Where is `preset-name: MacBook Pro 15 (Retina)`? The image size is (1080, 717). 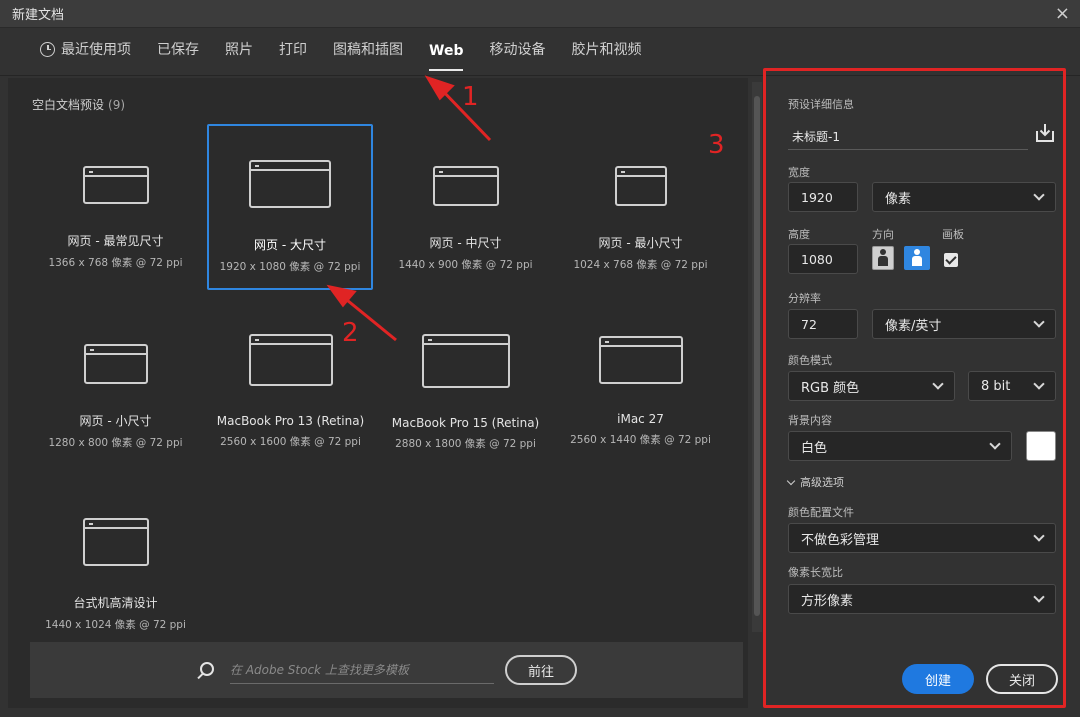 preset-name: MacBook Pro 15 (Retina) is located at coordinates (465, 423).